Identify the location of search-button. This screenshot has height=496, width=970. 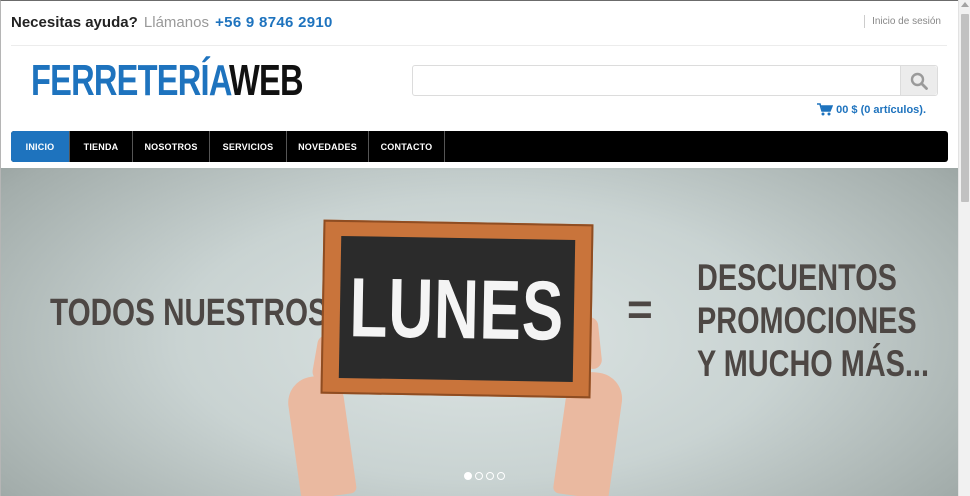
(918, 80).